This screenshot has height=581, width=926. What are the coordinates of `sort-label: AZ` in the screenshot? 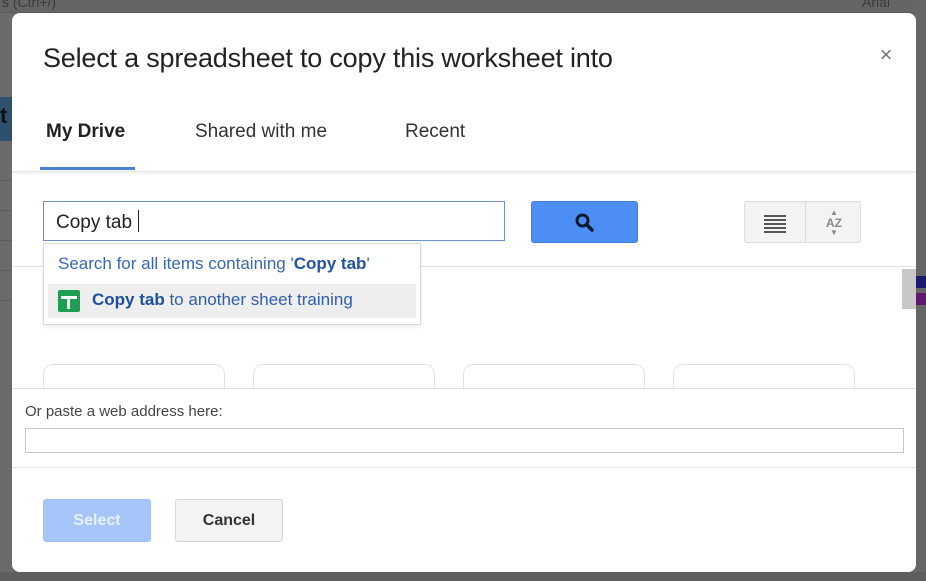 It's located at (834, 223).